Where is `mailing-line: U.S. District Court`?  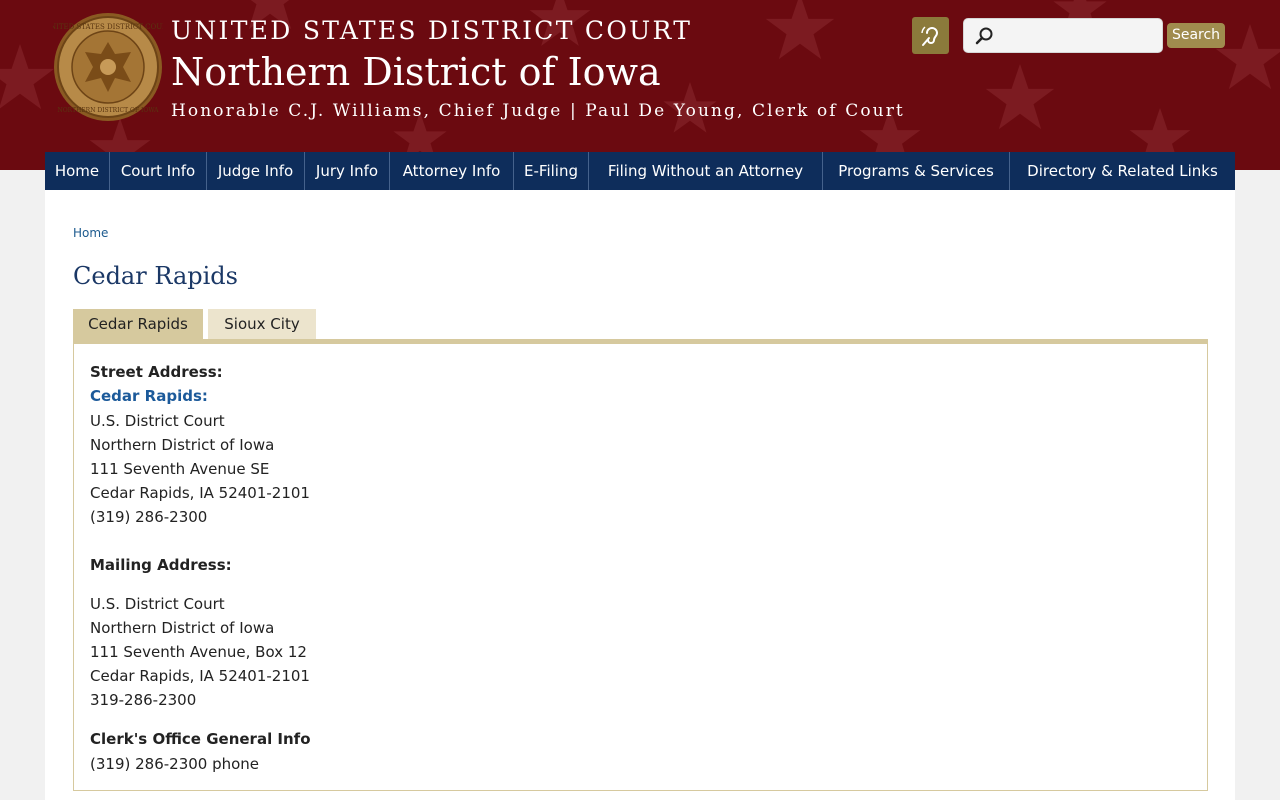
mailing-line: U.S. District Court is located at coordinates (157, 604).